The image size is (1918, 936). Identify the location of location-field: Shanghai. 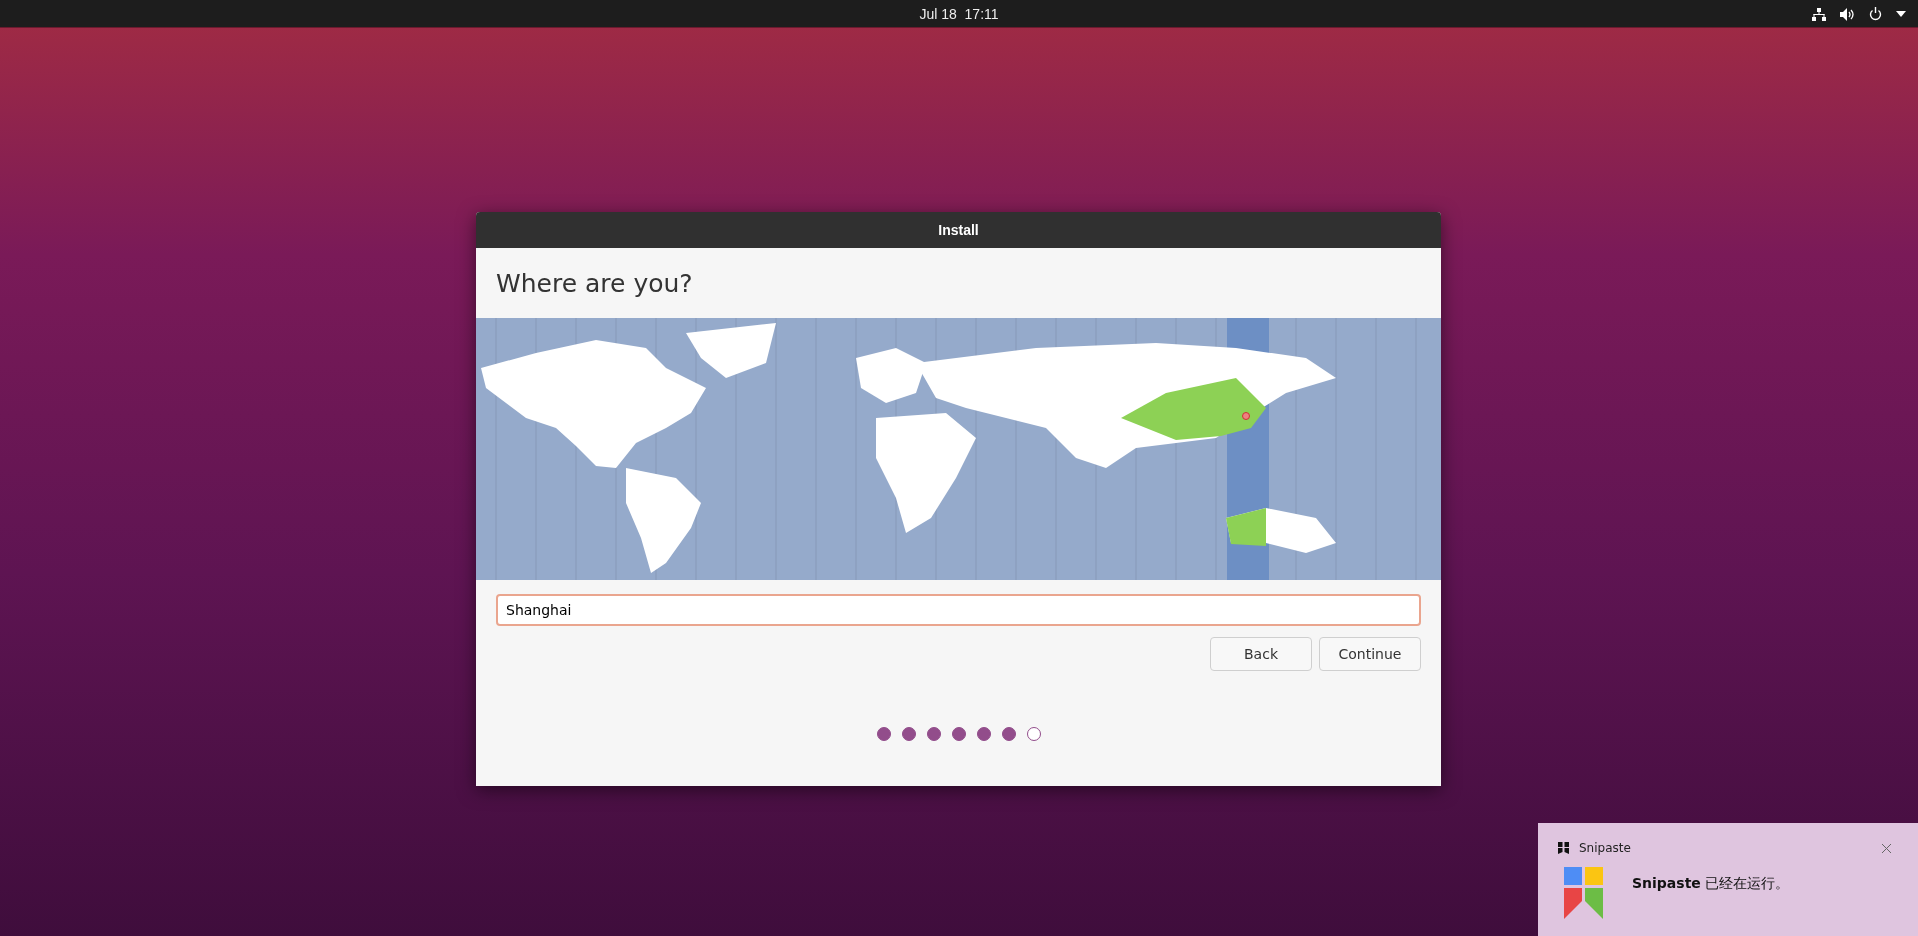
(958, 610).